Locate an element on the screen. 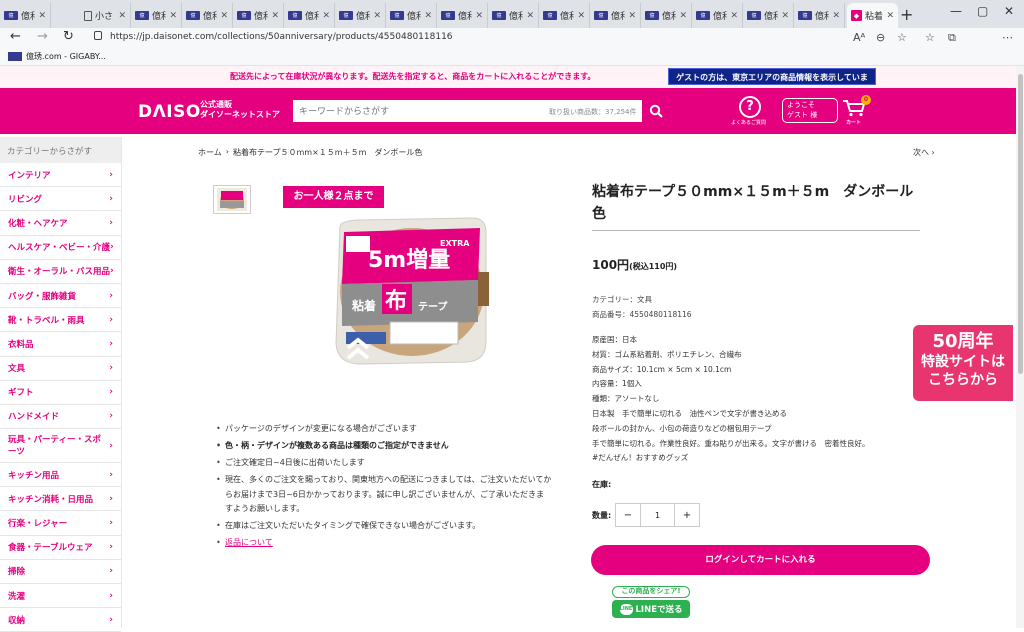 This screenshot has height=632, width=1024. logo-subtitle: 公式通販 ダイソーネットストア is located at coordinates (240, 110).